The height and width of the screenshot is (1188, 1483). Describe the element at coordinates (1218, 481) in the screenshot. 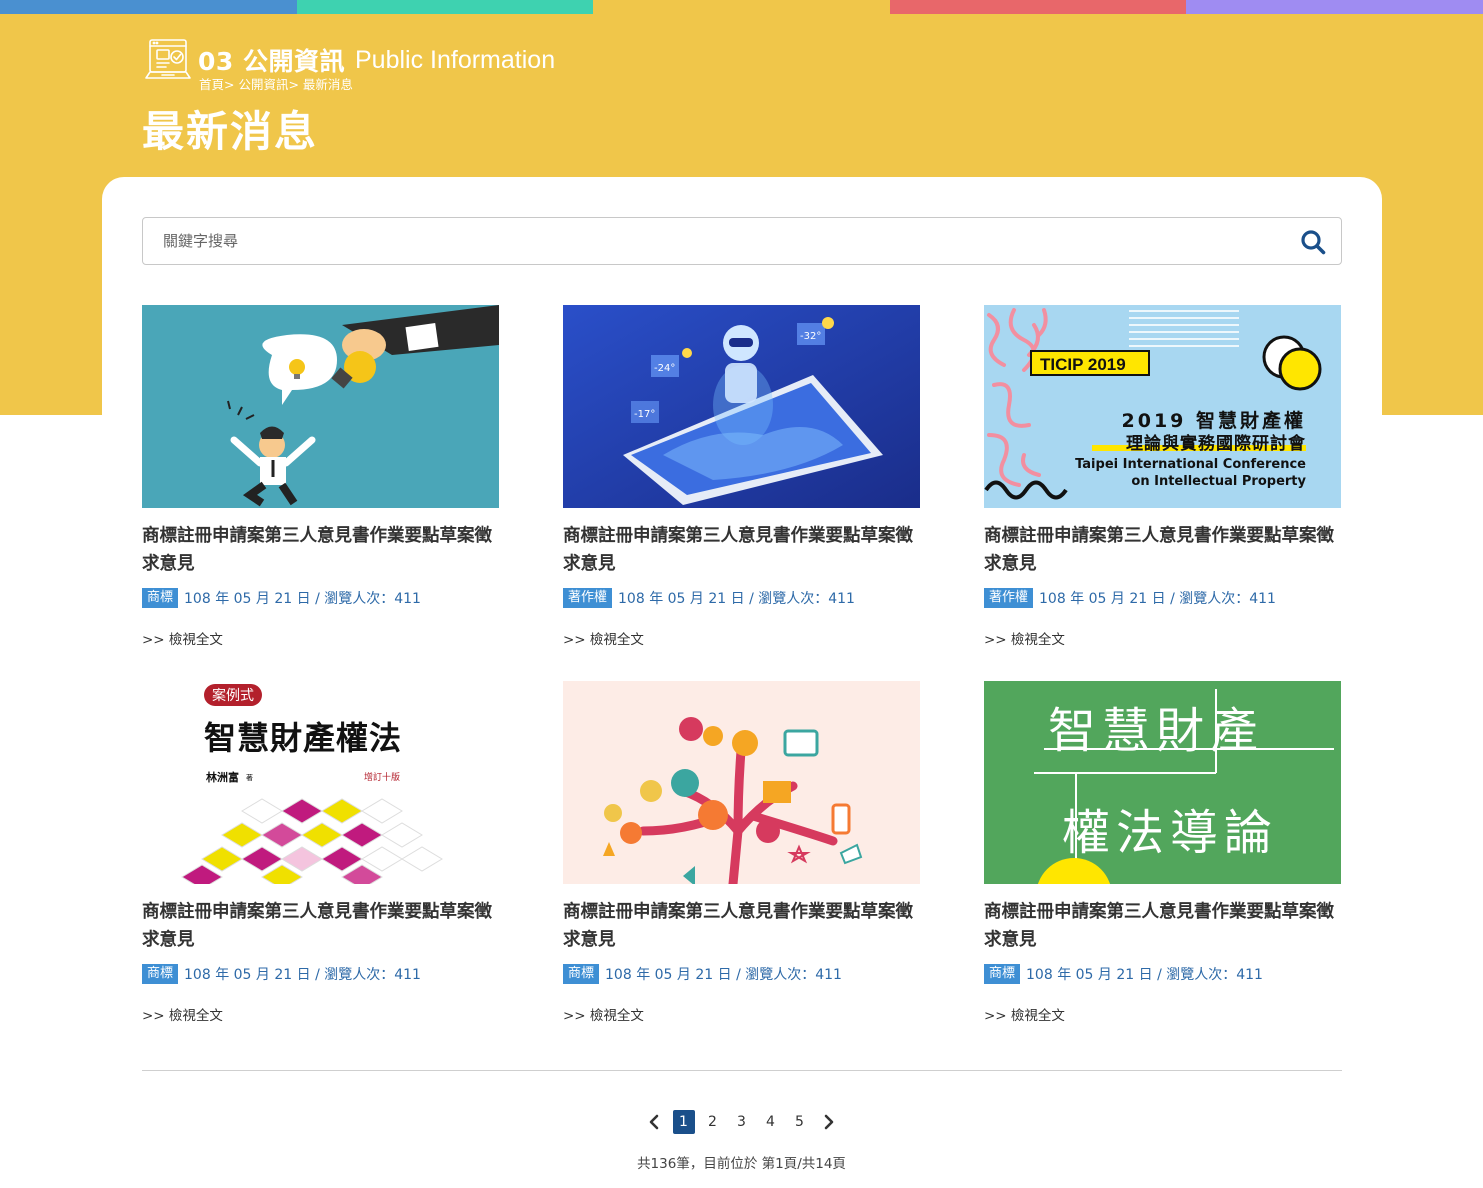

I see `ticip-subtitle-line: on Intellectual Property` at that location.